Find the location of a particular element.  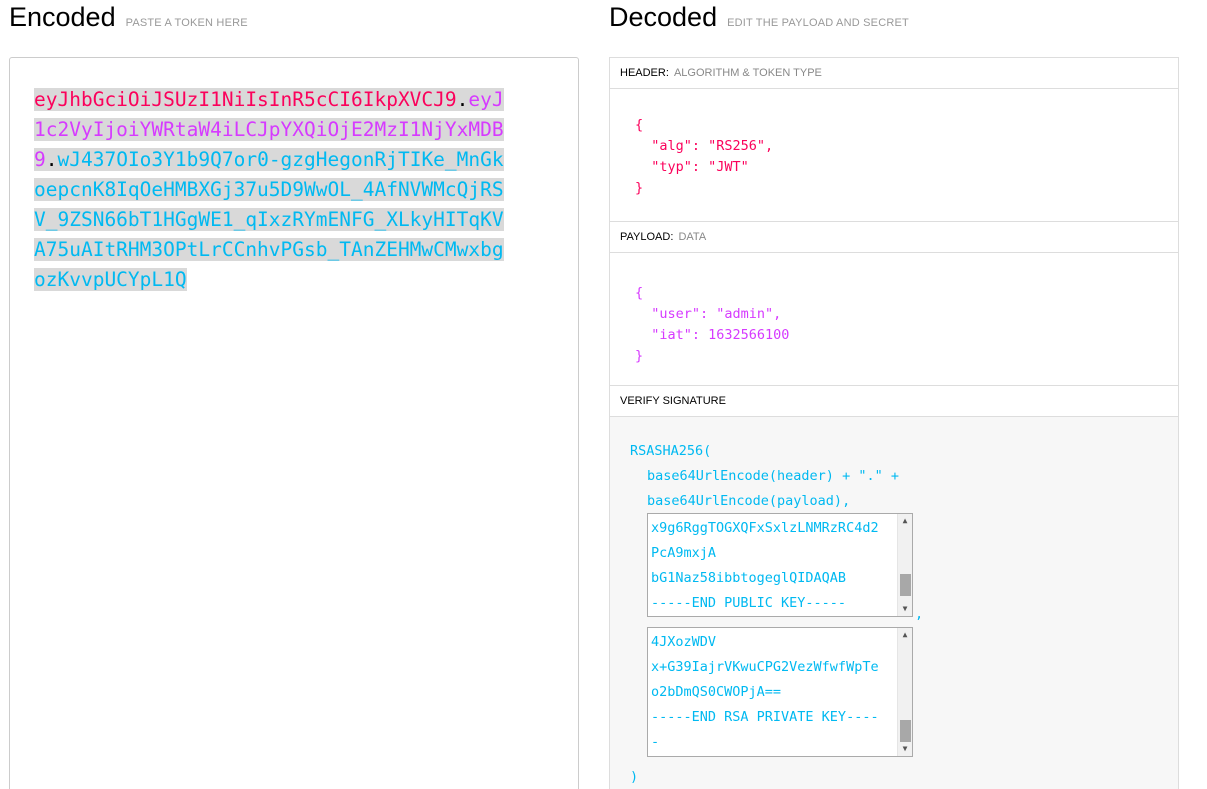

decoded-subtitle: EDIT THE PAYLOAD AND SECRET is located at coordinates (818, 23).